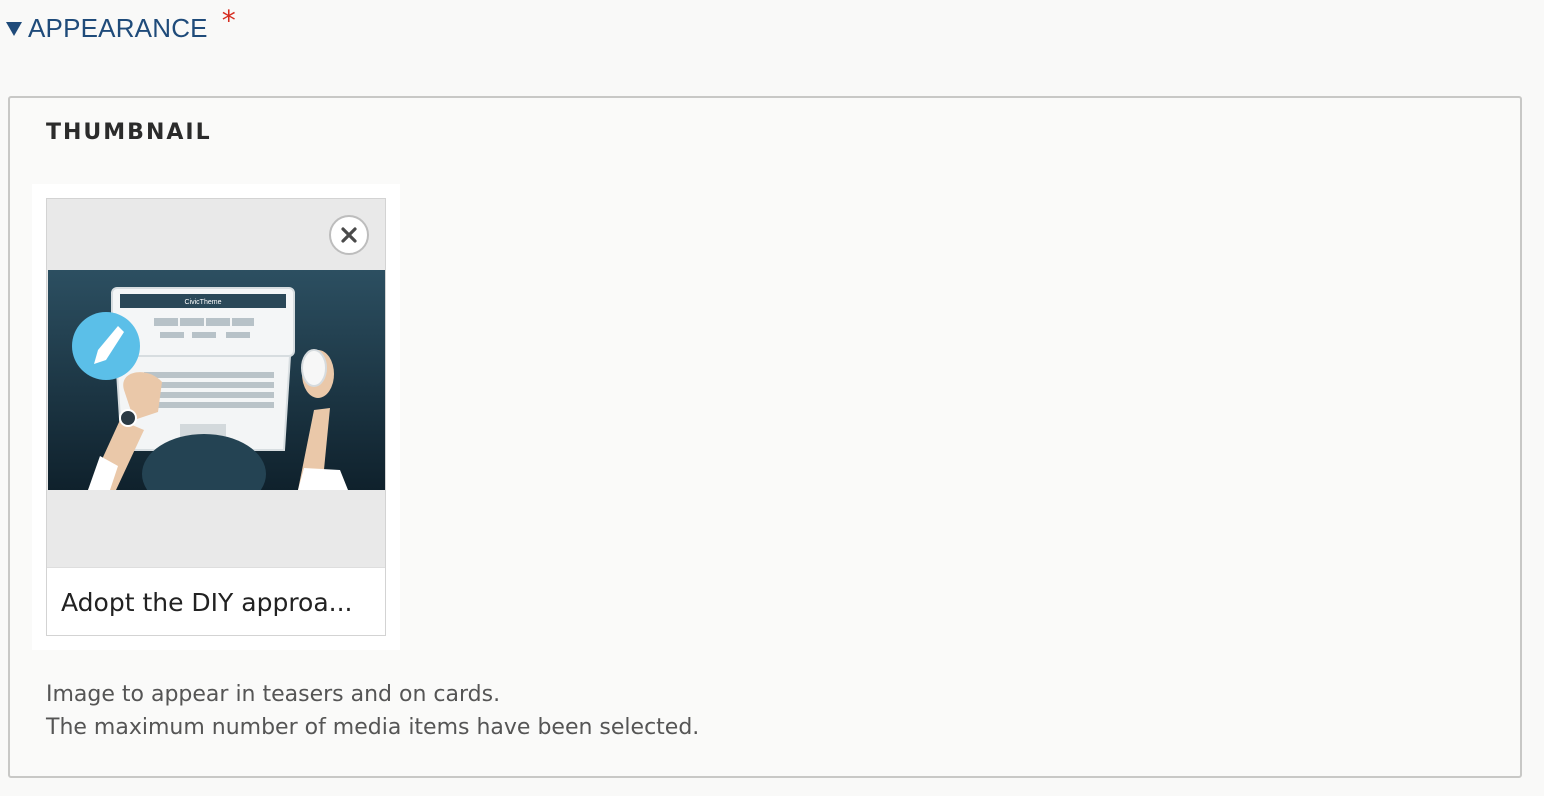 This screenshot has height=796, width=1544. I want to click on appearance-section-toggle: APPEARANCE *, so click(121, 26).